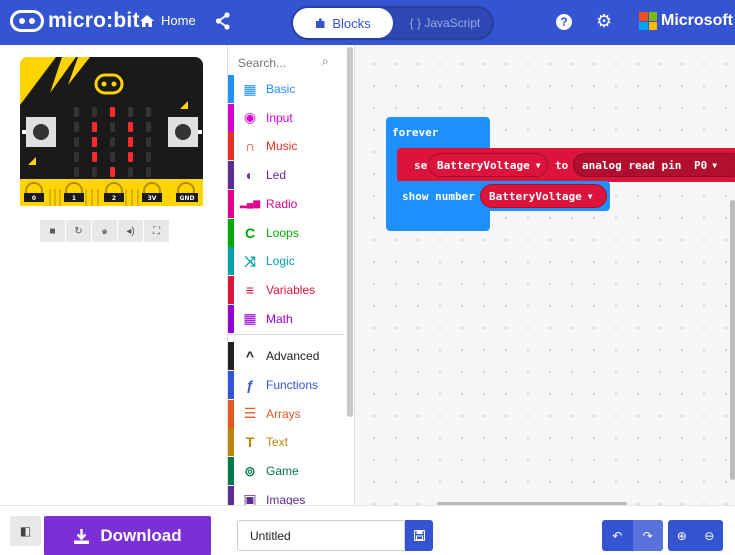 The image size is (735, 555). I want to click on tab-blocks-label: Blocks, so click(351, 23).